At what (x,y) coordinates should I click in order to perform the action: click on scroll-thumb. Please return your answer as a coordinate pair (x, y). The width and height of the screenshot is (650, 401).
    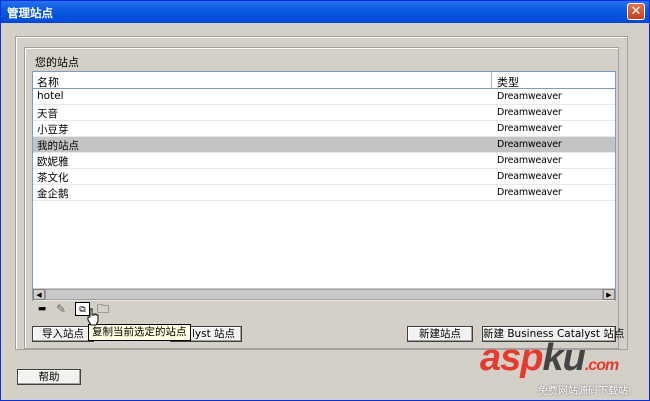
    Looking at the image, I should click on (324, 294).